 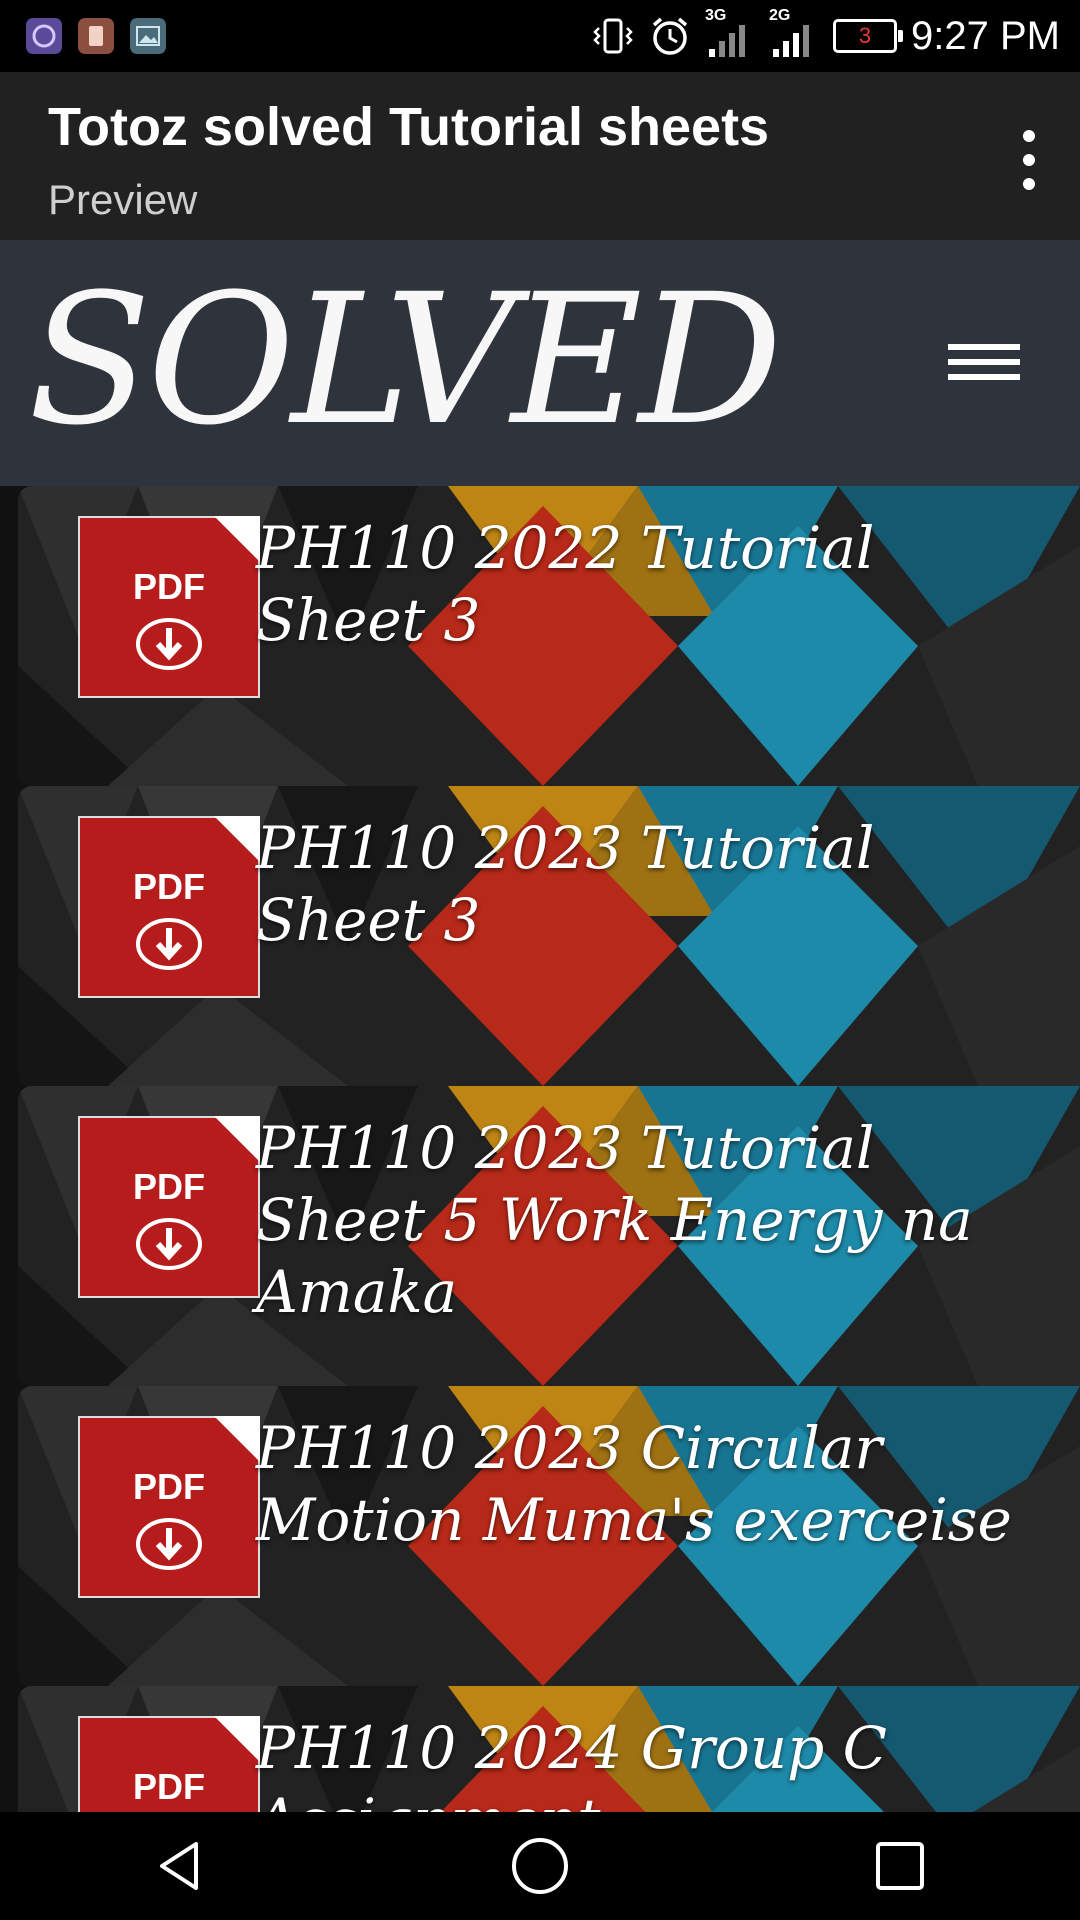 What do you see at coordinates (180, 1866) in the screenshot?
I see `back-icon` at bounding box center [180, 1866].